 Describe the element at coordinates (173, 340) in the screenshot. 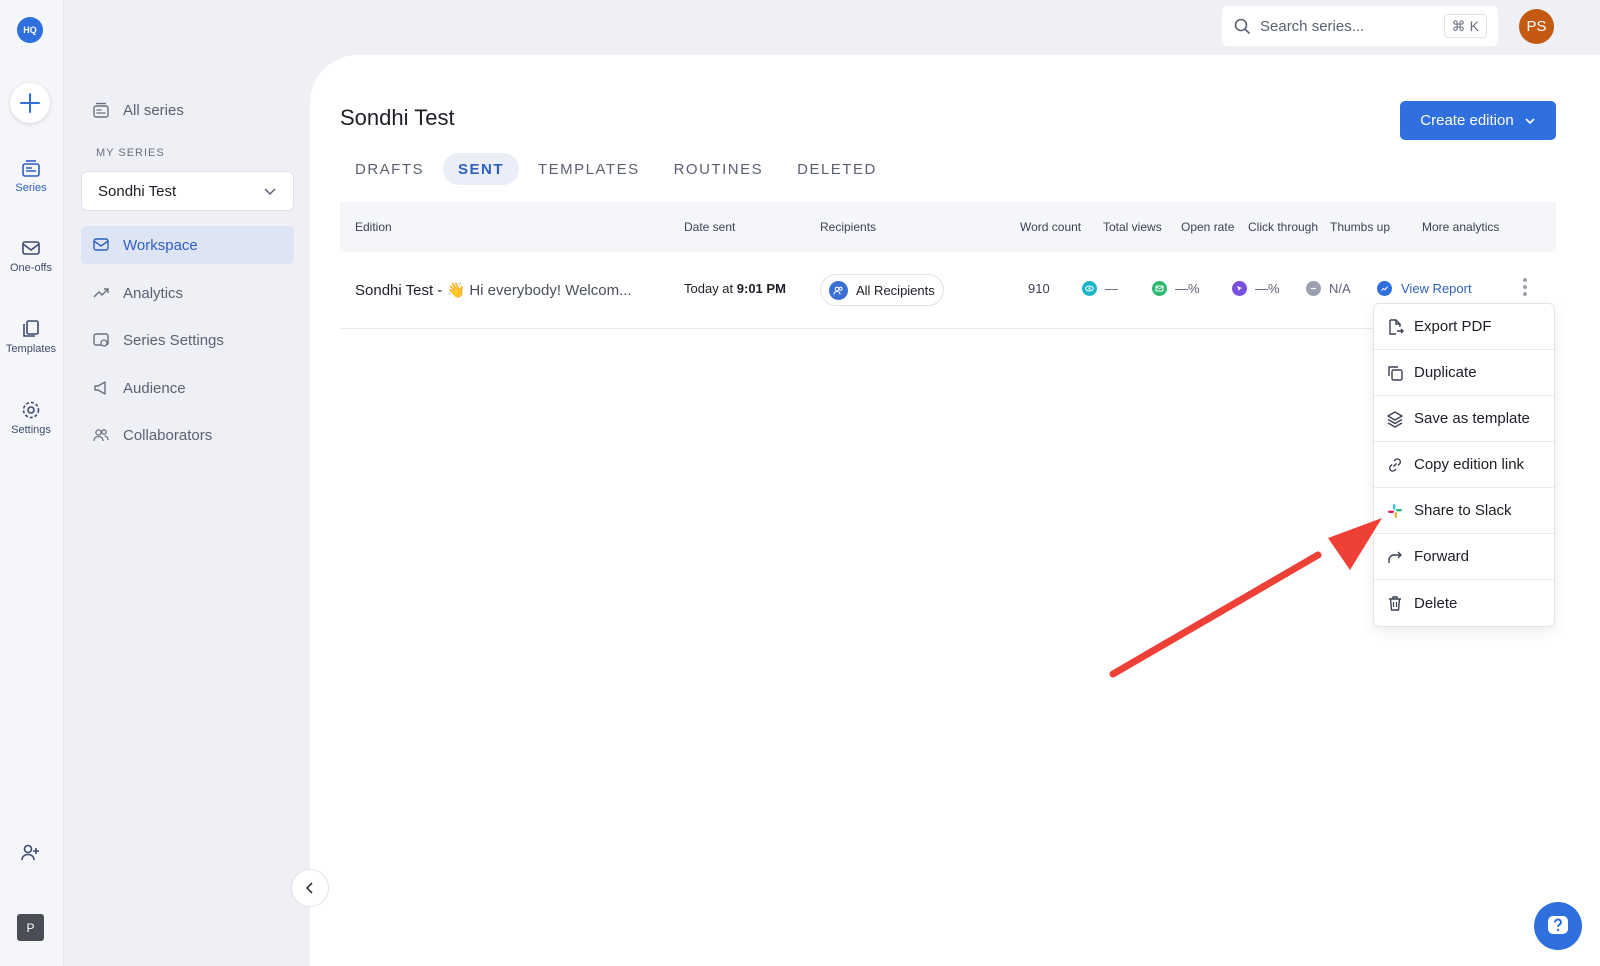

I see `sidebar-item-label: Series Settings` at that location.